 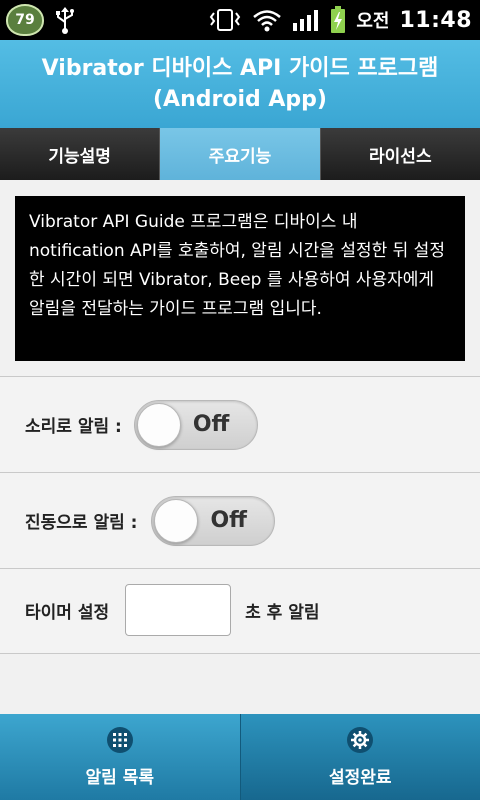 I want to click on status-time: 11:48, so click(x=435, y=20).